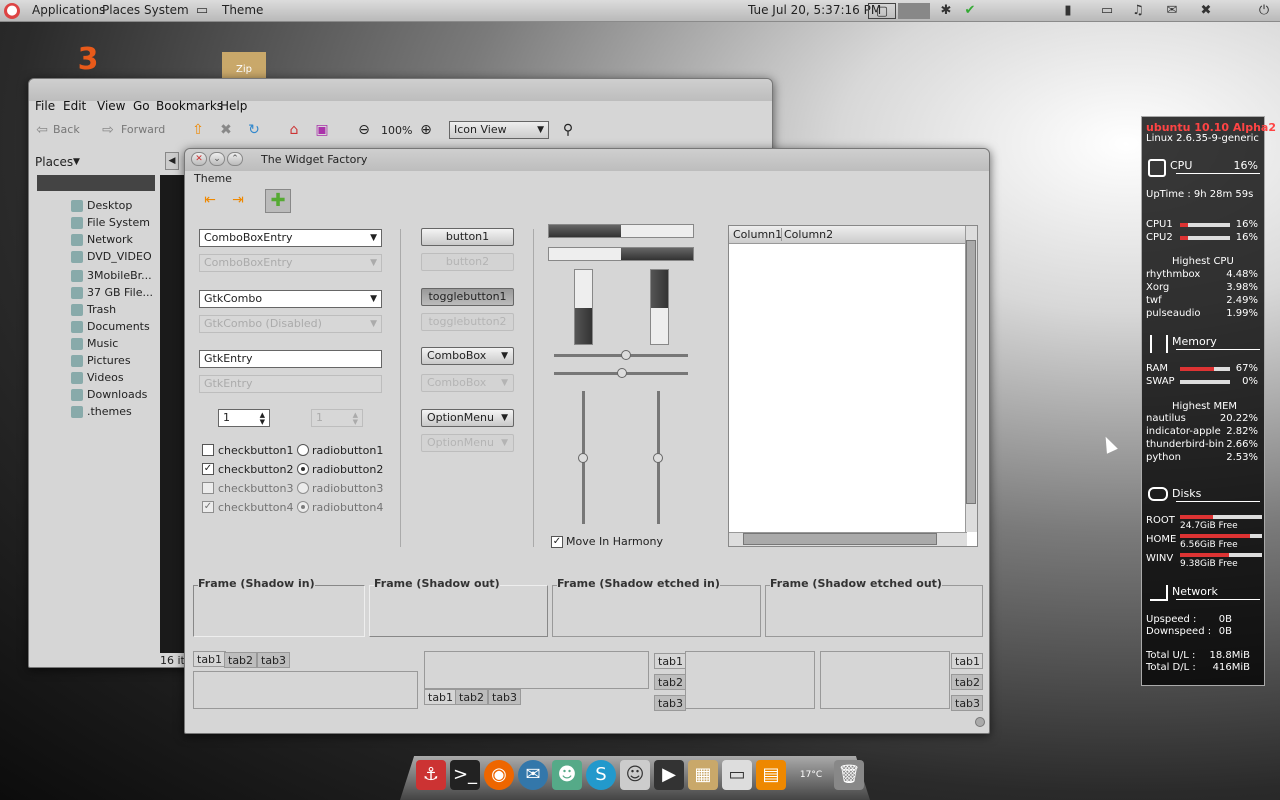 This screenshot has height=800, width=1280. Describe the element at coordinates (274, 660) in the screenshot. I see `notebook1-tab3: tab3` at that location.